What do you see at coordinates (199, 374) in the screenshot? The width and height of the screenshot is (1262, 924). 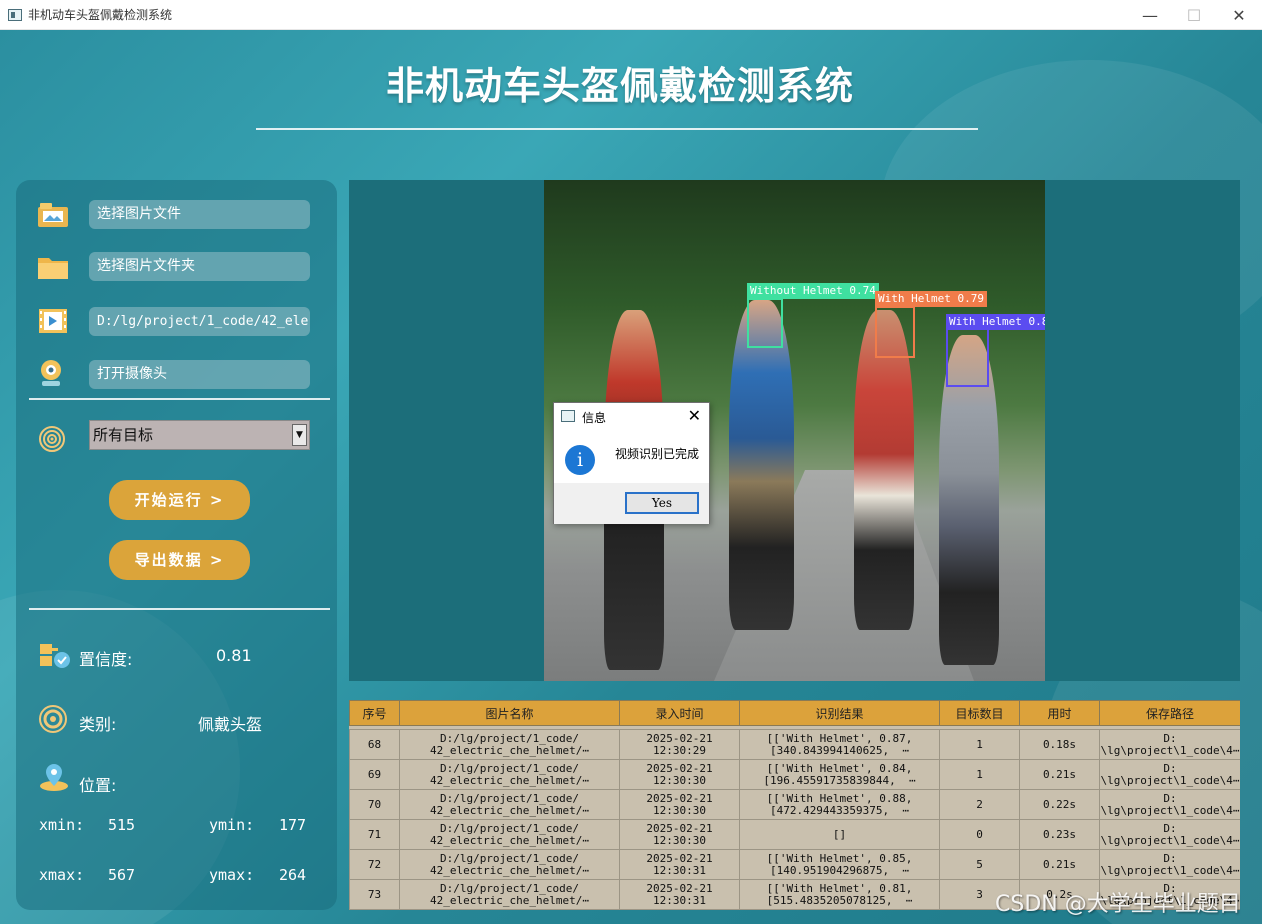 I see `open-camera-button: 打开摄像头` at bounding box center [199, 374].